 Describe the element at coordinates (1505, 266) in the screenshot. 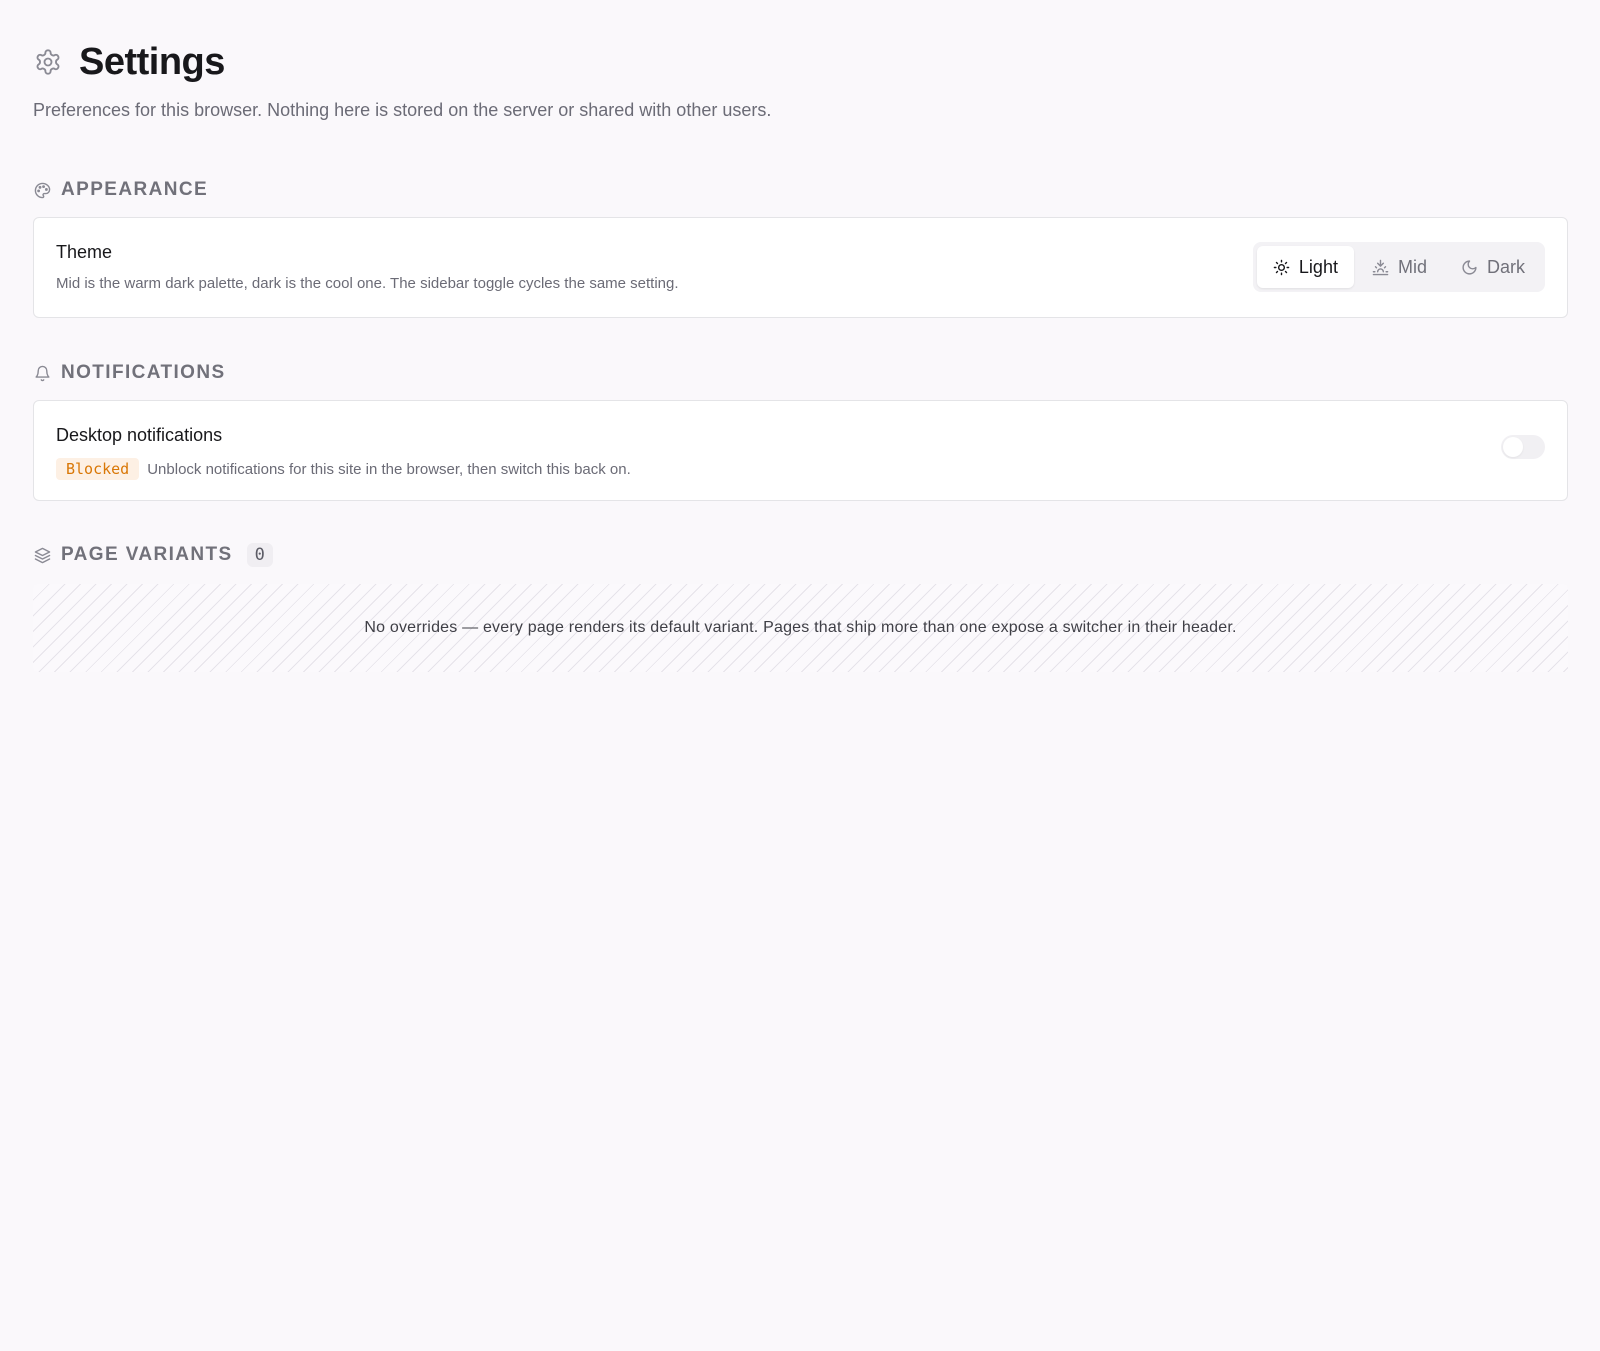

I see `theme-option-dark-label: Dark` at that location.